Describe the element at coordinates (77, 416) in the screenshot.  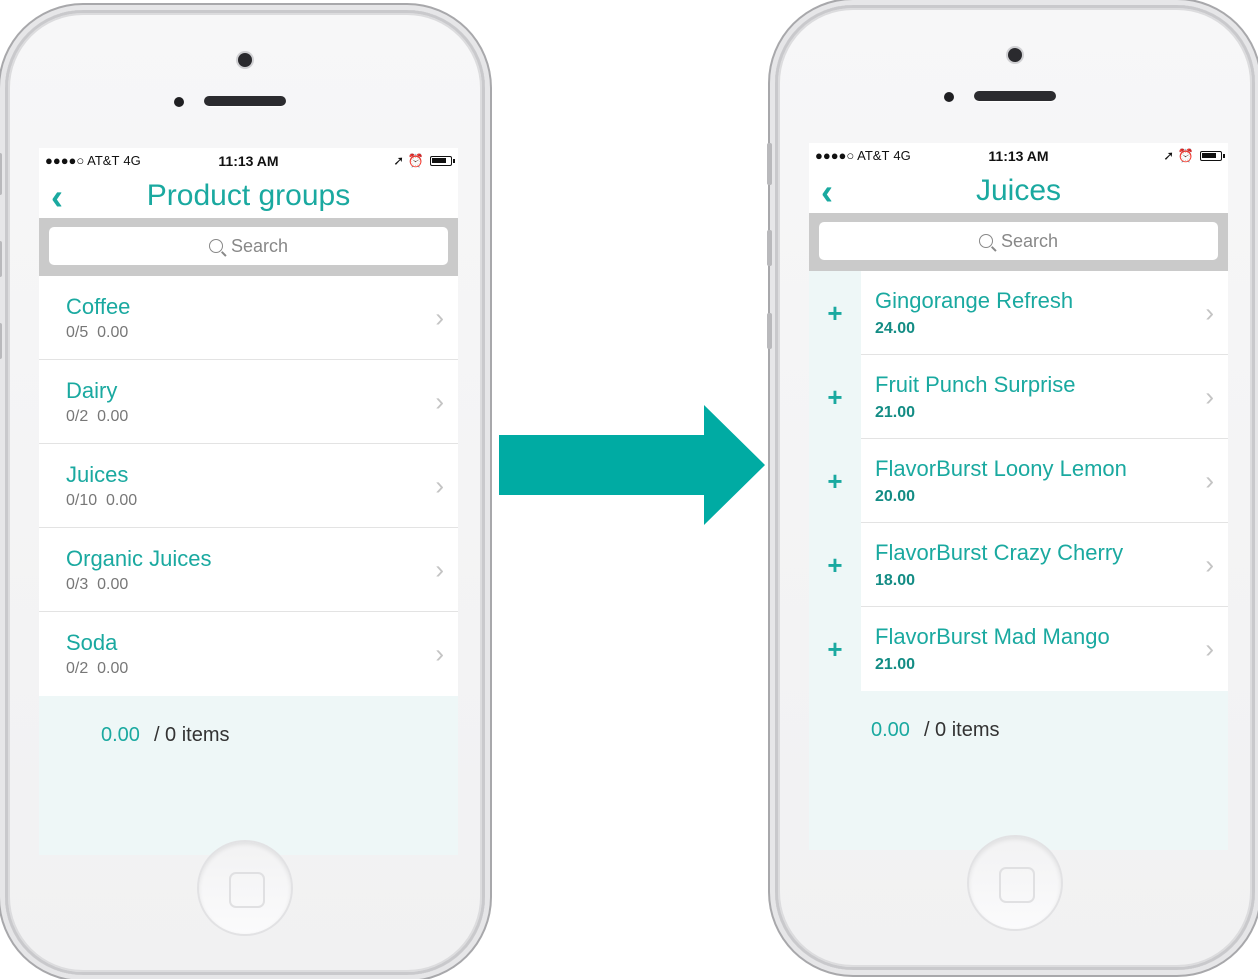
I see `group-count: 0/2` at that location.